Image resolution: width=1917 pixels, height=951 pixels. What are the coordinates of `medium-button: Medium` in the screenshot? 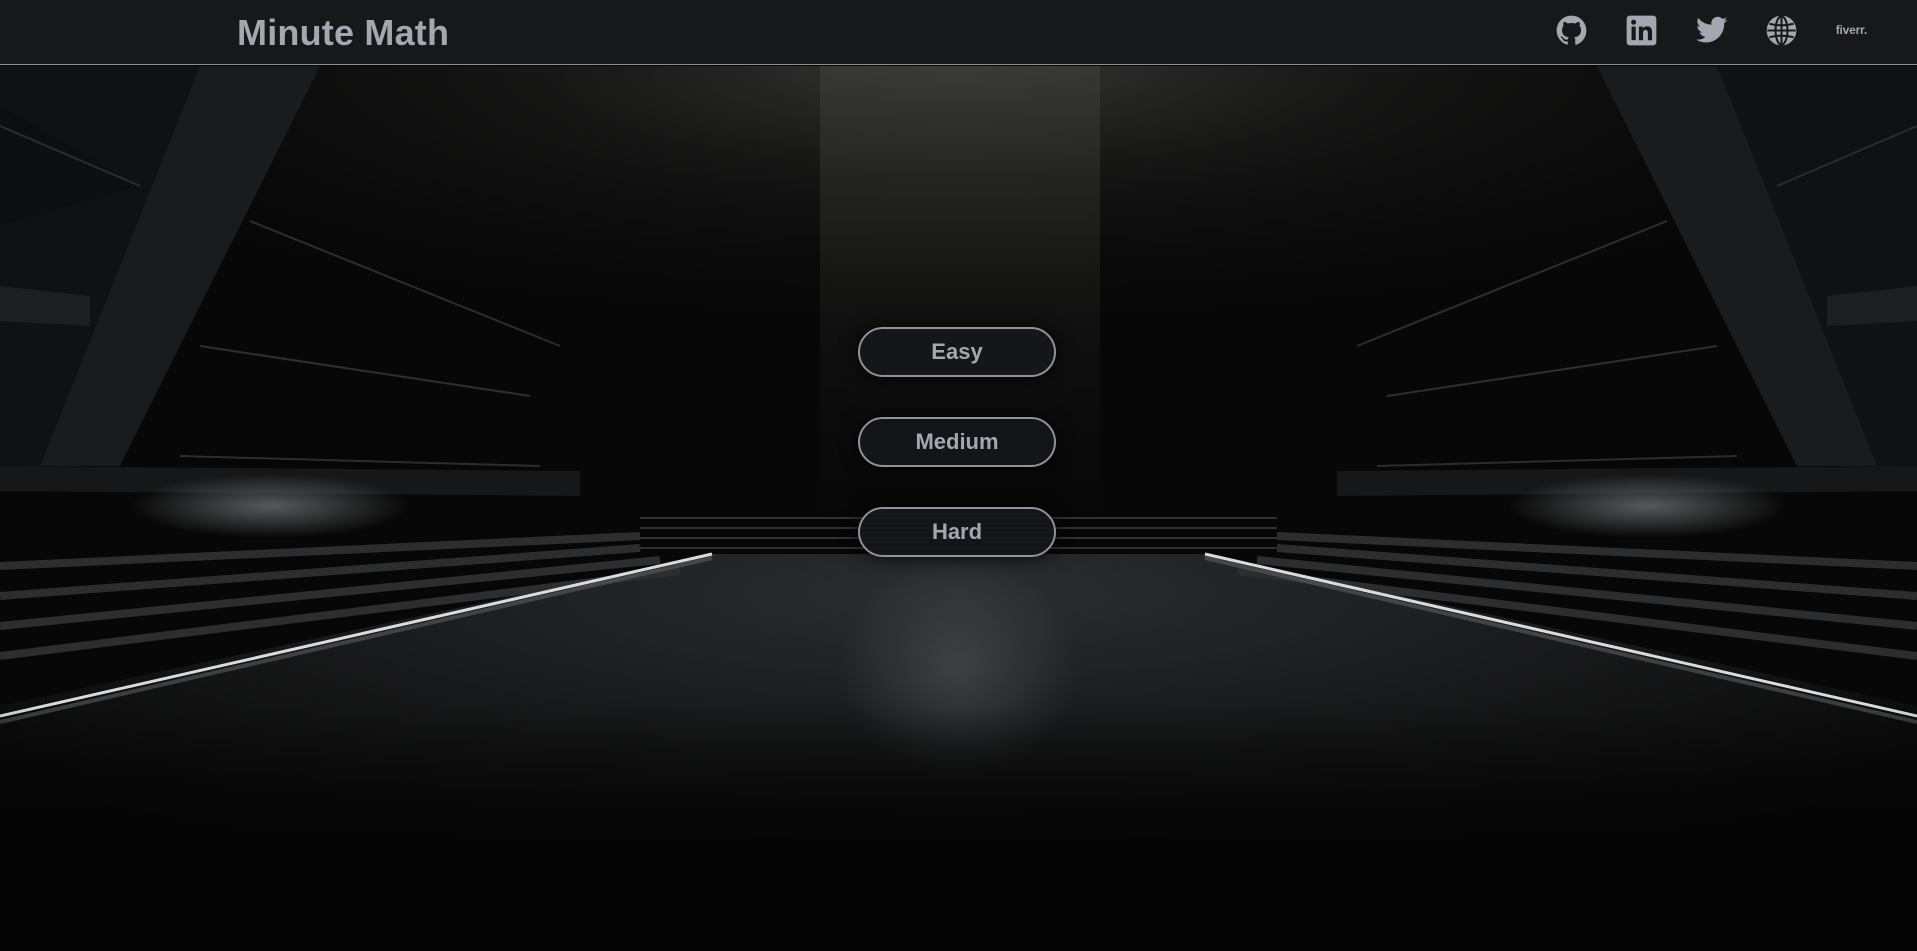 It's located at (957, 442).